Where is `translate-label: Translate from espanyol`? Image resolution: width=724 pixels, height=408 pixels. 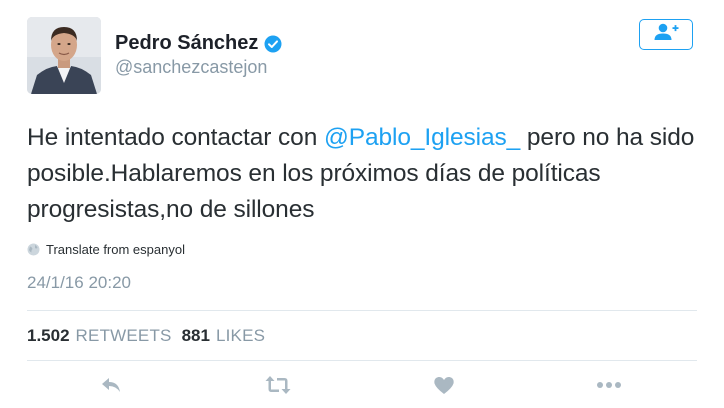 translate-label: Translate from espanyol is located at coordinates (115, 249).